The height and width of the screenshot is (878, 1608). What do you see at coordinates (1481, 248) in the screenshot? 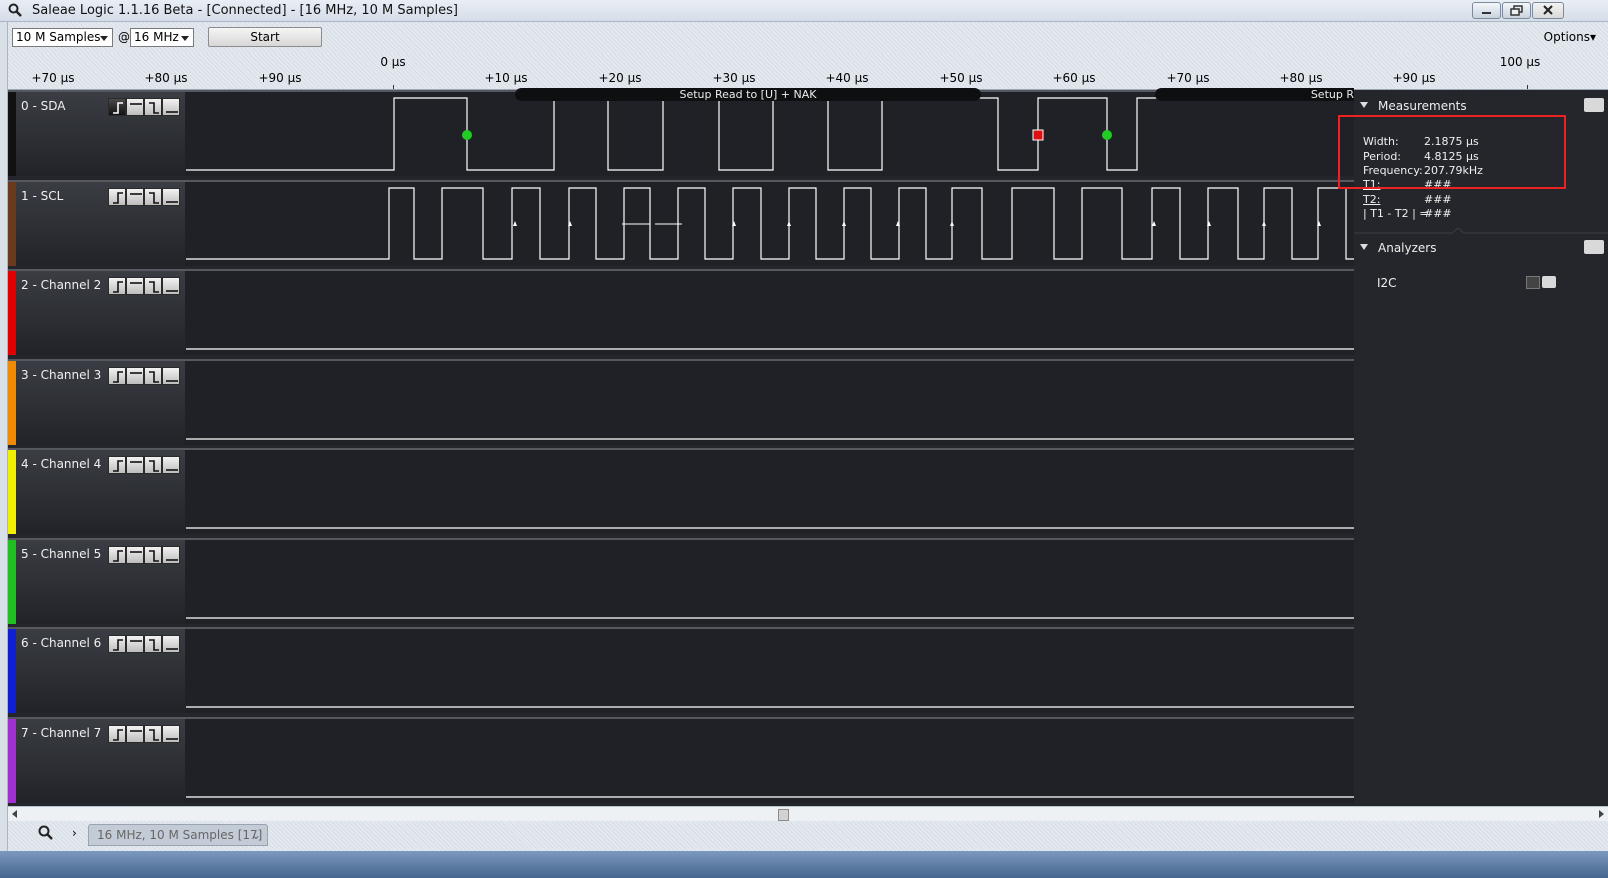
I see `analyzers-header: Analyzers` at bounding box center [1481, 248].